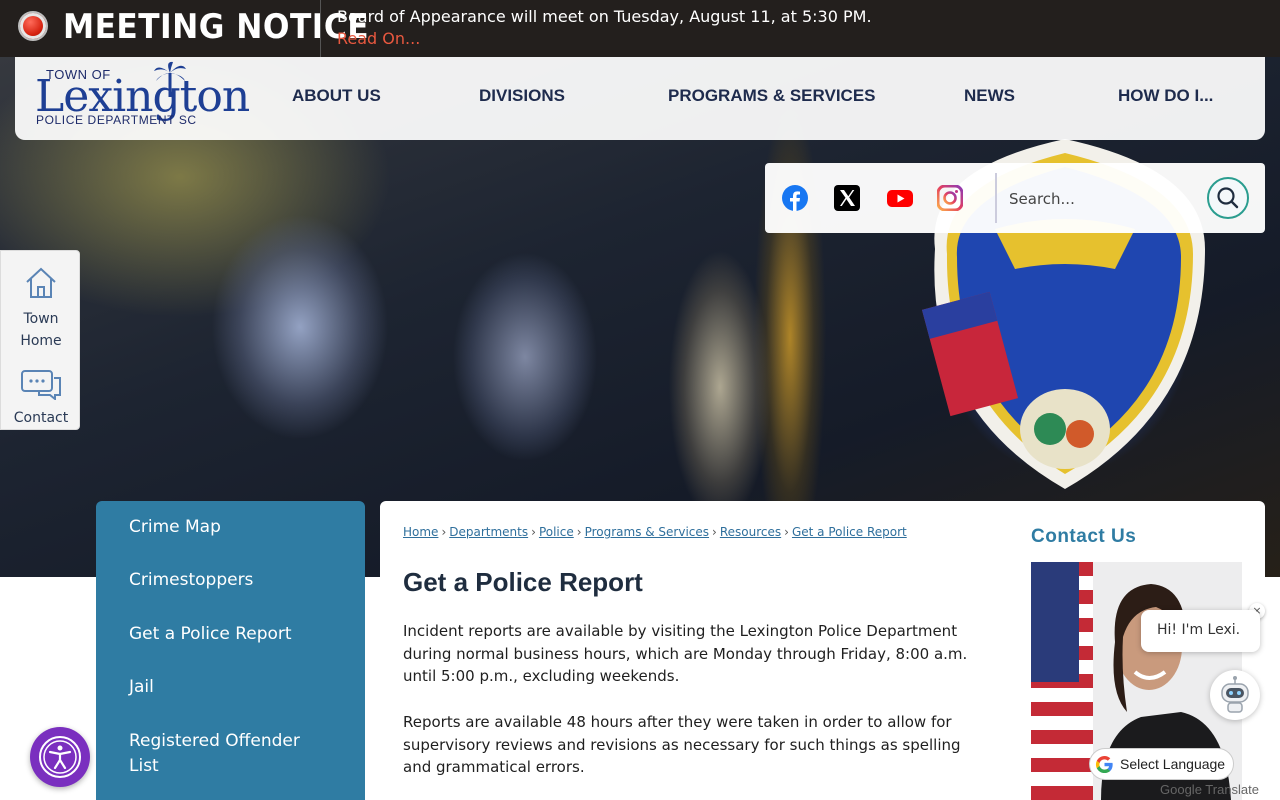 This screenshot has height=800, width=1280. What do you see at coordinates (141, 687) in the screenshot?
I see `menu-item-jail: Jail` at bounding box center [141, 687].